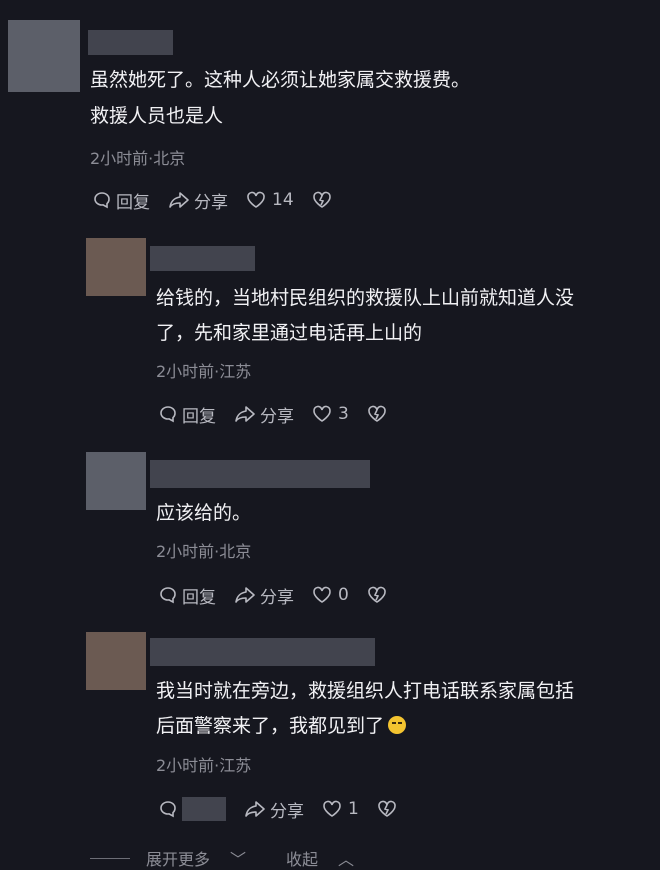 This screenshot has height=870, width=660. Describe the element at coordinates (397, 725) in the screenshot. I see `crying-laughing-emoji-icon` at that location.